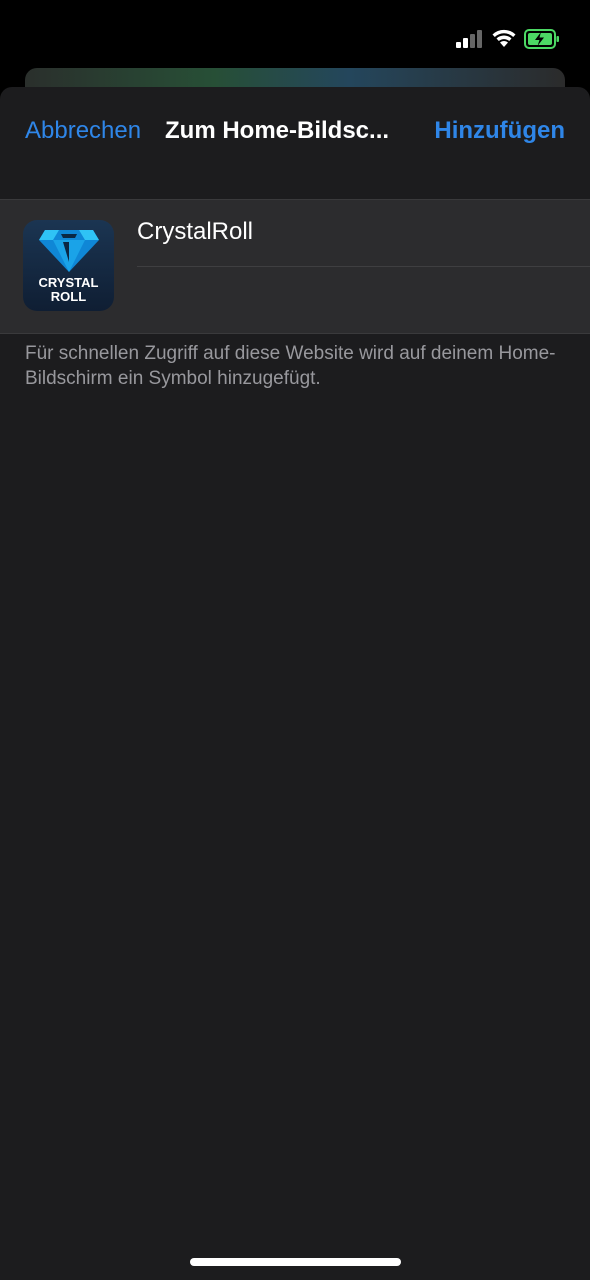 The image size is (590, 1280). I want to click on wifi-icon, so click(504, 38).